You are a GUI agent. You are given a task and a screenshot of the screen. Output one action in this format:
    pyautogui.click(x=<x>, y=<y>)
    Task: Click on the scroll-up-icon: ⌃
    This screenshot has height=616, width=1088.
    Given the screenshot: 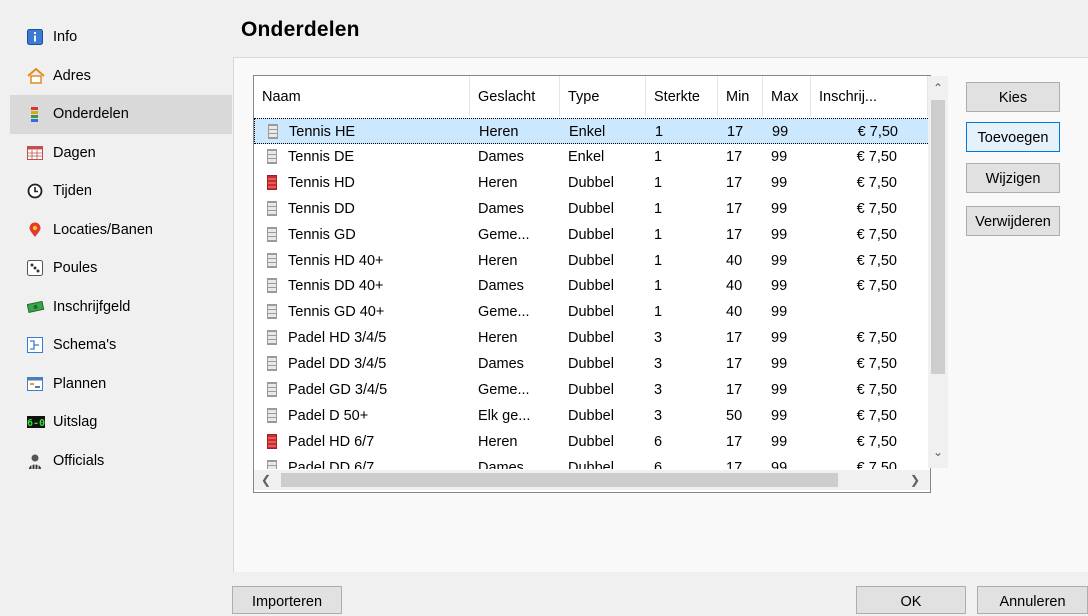 What is the action you would take?
    pyautogui.click(x=938, y=88)
    